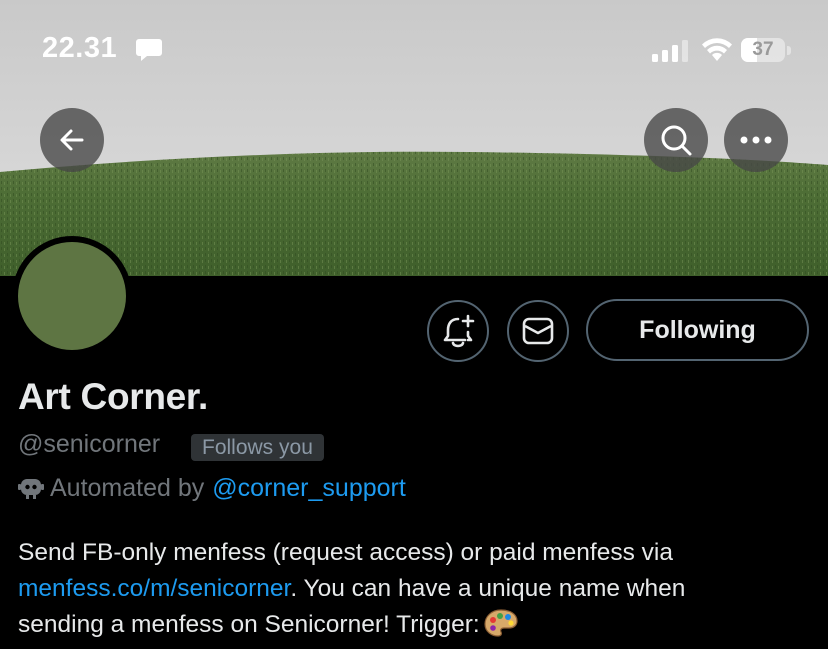 The width and height of the screenshot is (828, 649). Describe the element at coordinates (257, 447) in the screenshot. I see `follows-you-badge: Follows you` at that location.